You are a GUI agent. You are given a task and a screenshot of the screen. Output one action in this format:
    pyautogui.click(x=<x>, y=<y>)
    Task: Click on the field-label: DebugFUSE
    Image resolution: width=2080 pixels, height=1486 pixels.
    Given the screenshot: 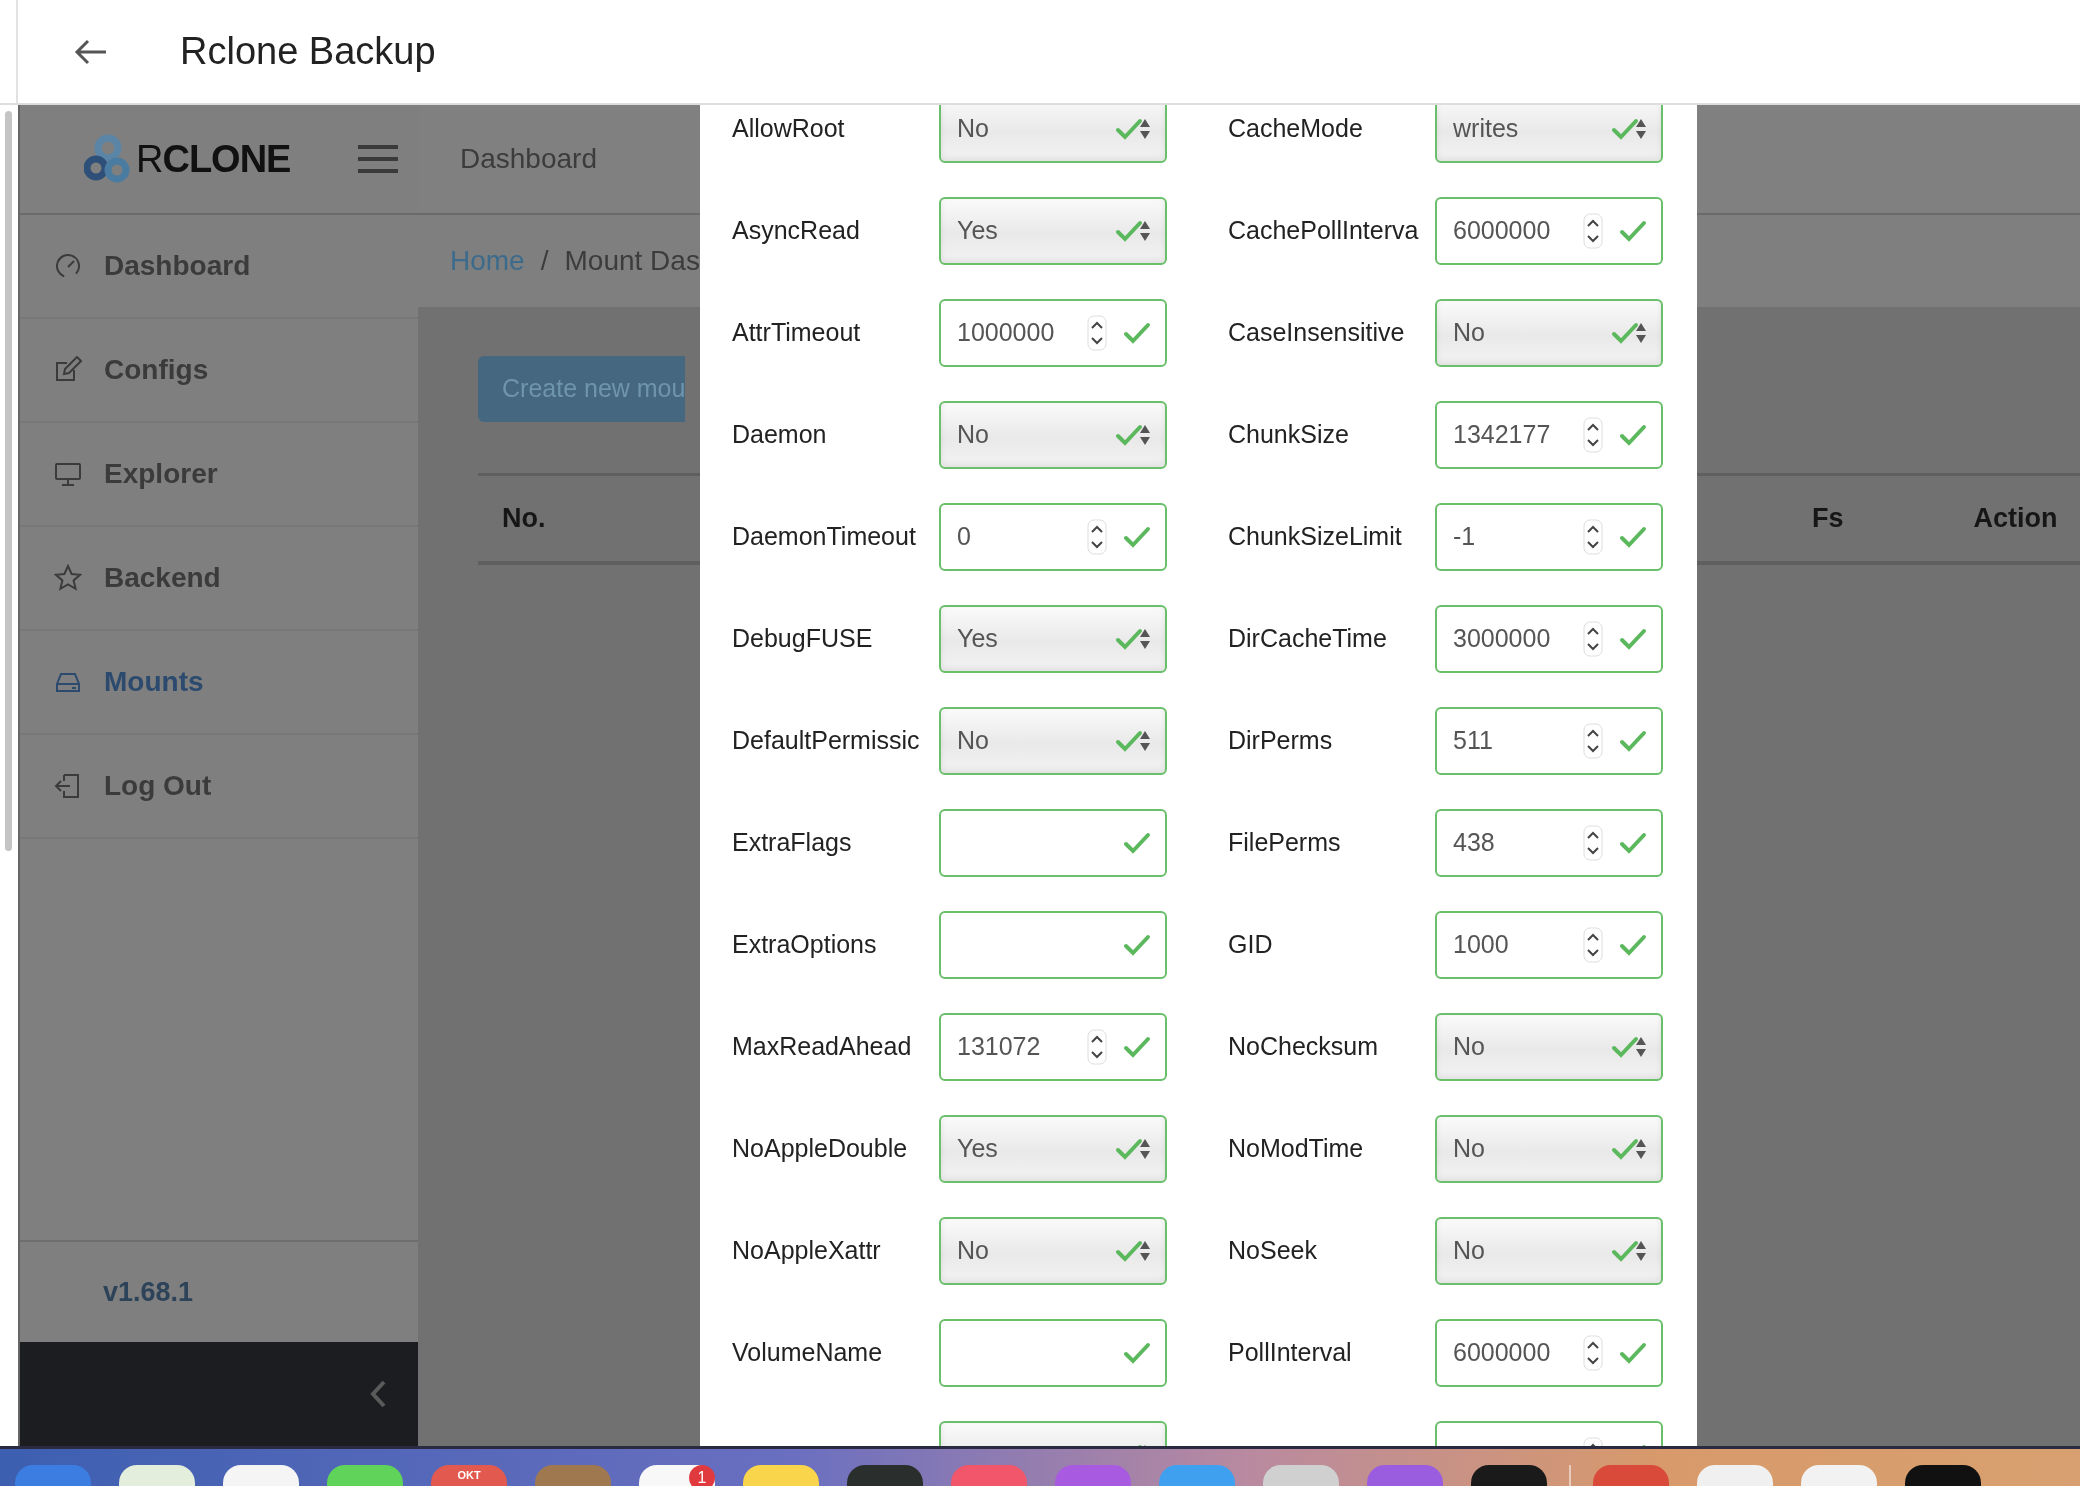 What is the action you would take?
    pyautogui.click(x=803, y=639)
    